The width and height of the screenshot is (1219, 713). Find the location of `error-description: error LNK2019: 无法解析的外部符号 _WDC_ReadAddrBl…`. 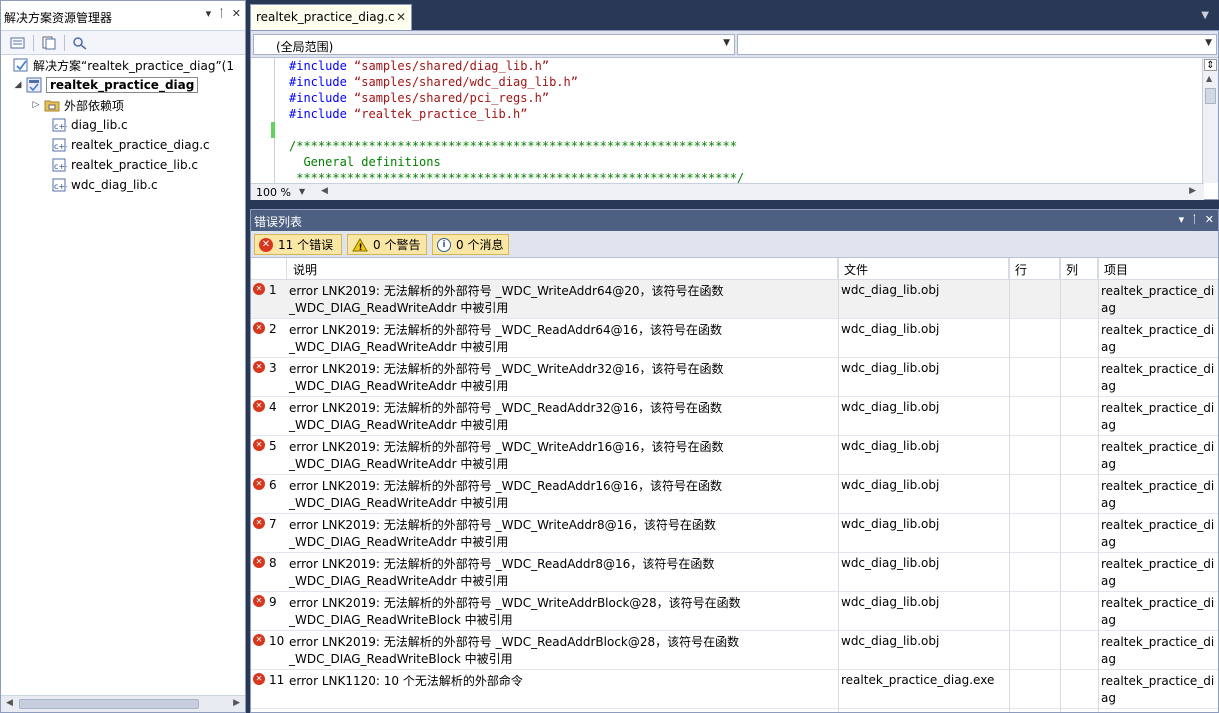

error-description: error LNK2019: 无法解析的外部符号 _WDC_ReadAddrBl… is located at coordinates (514, 650).